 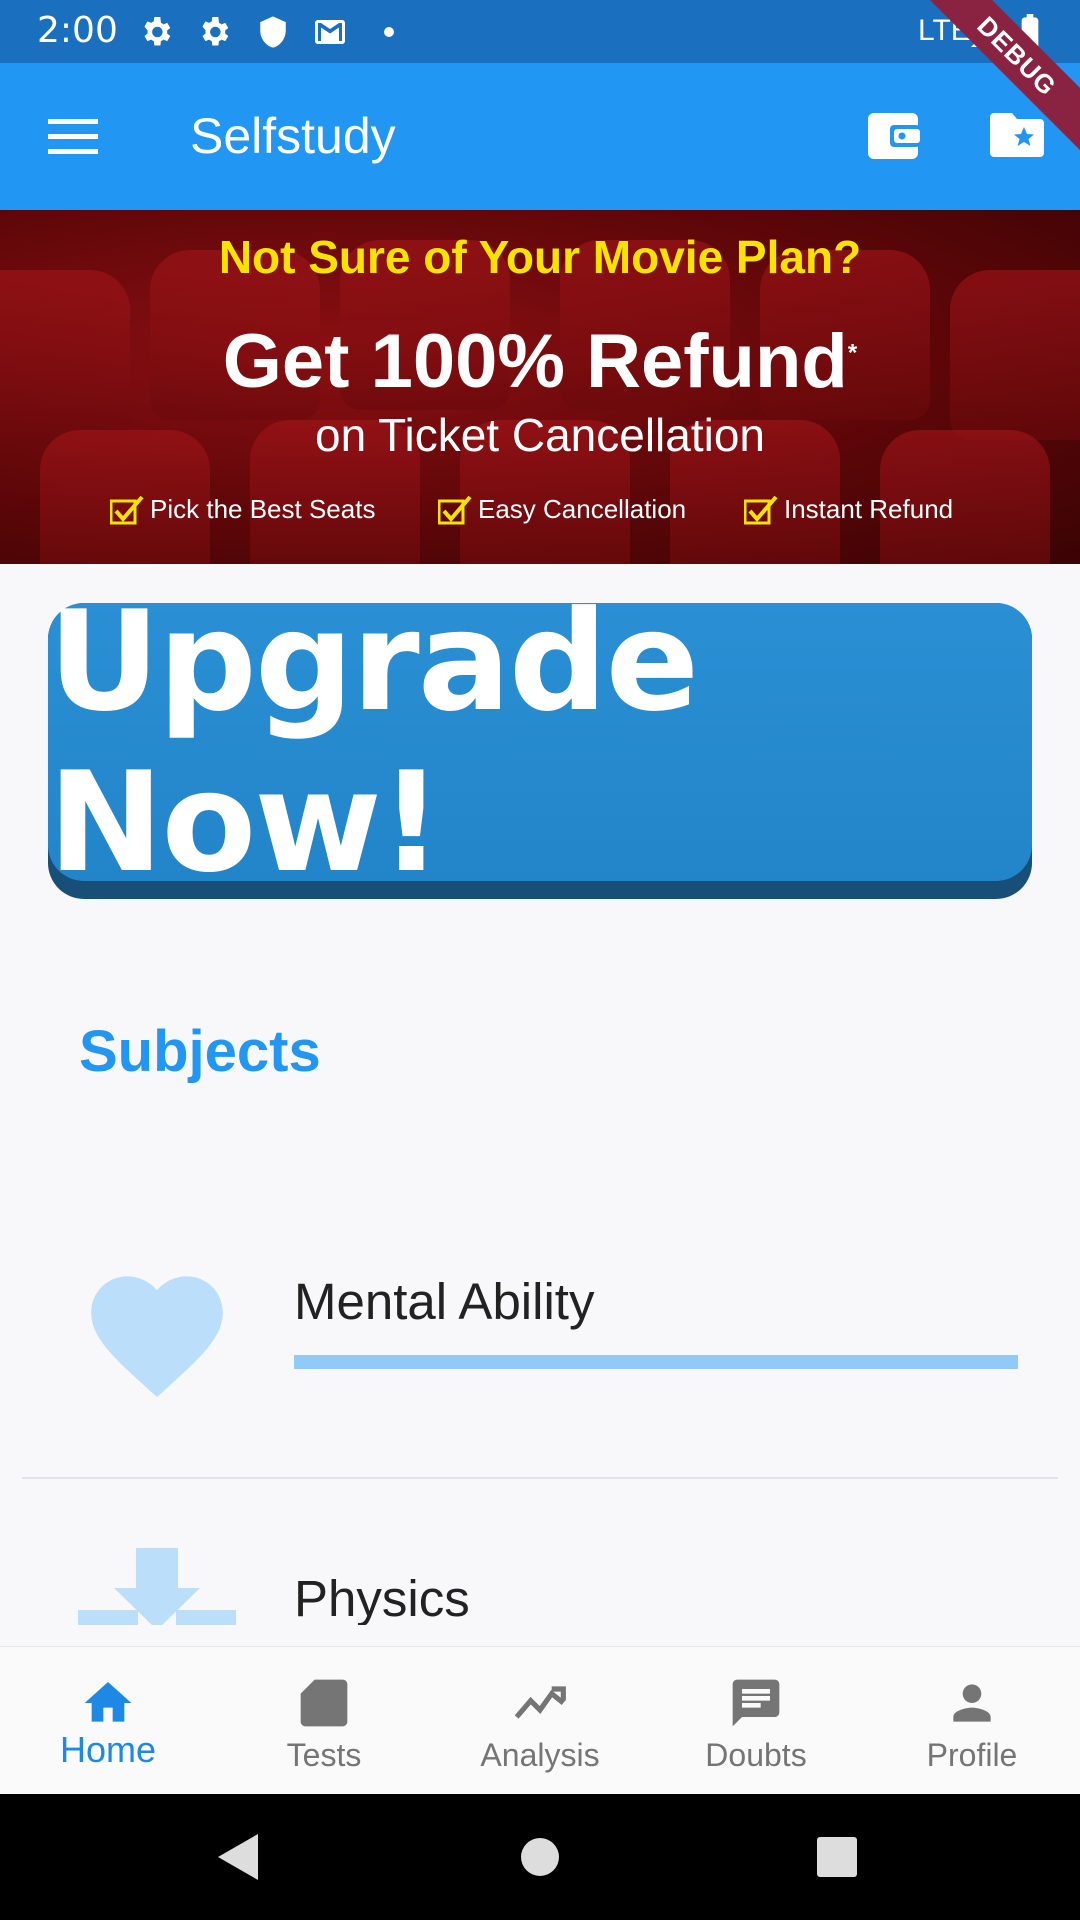 I want to click on app-bar: Selfstudy, so click(x=540, y=136).